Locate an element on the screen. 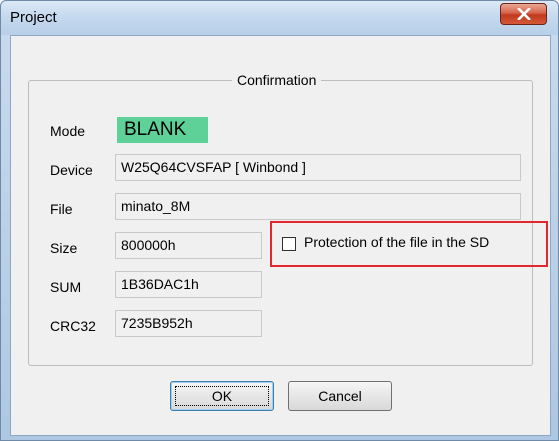 The width and height of the screenshot is (559, 441). close-icon is located at coordinates (523, 14).